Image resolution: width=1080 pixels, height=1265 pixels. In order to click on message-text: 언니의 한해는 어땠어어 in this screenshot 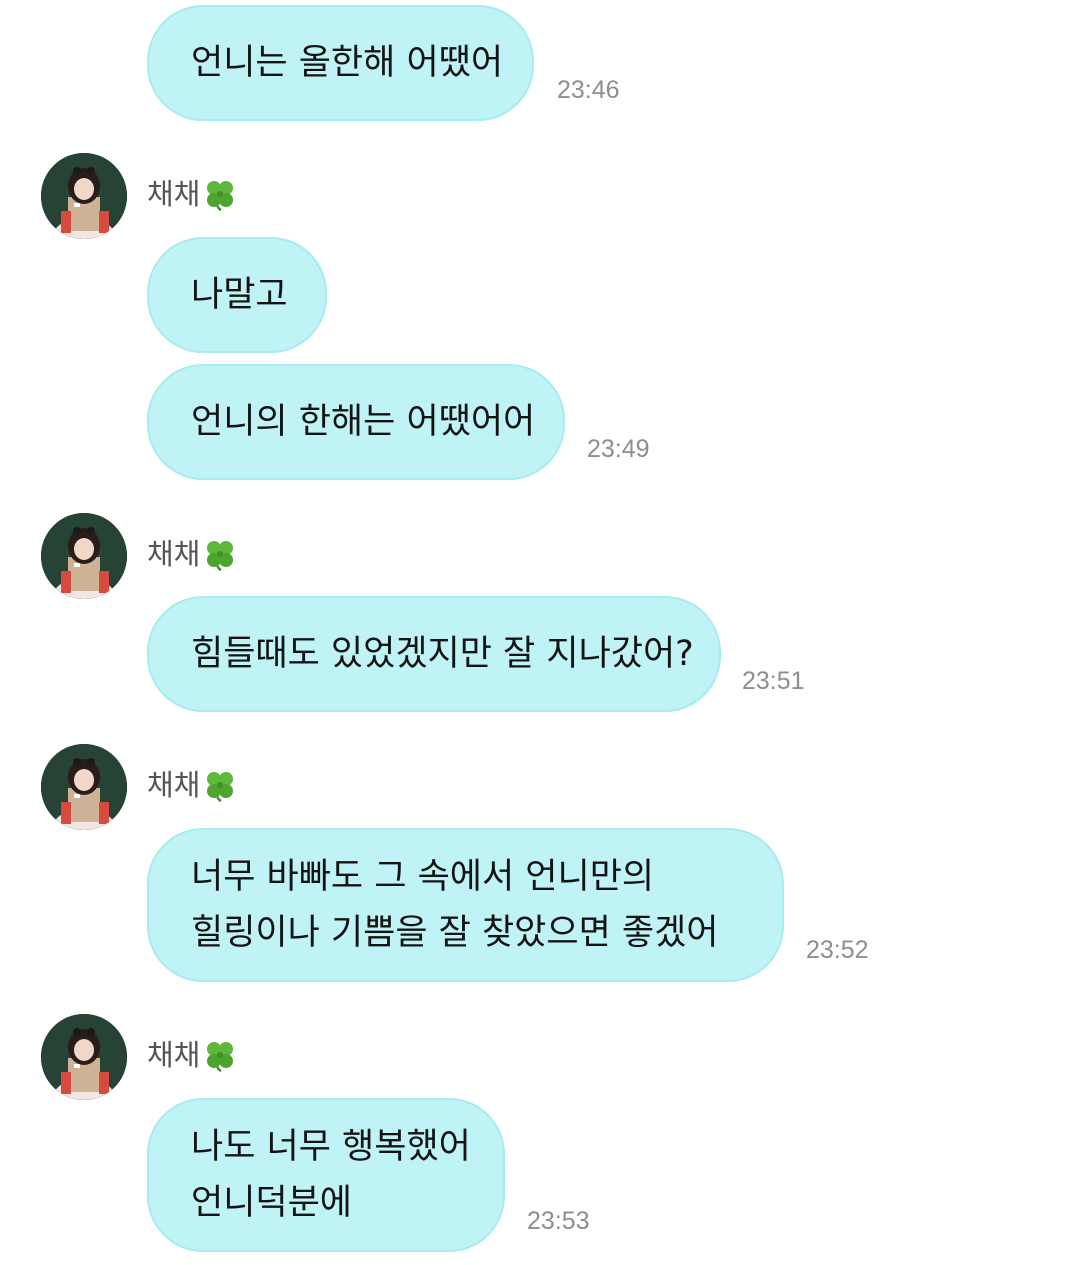, I will do `click(363, 422)`.